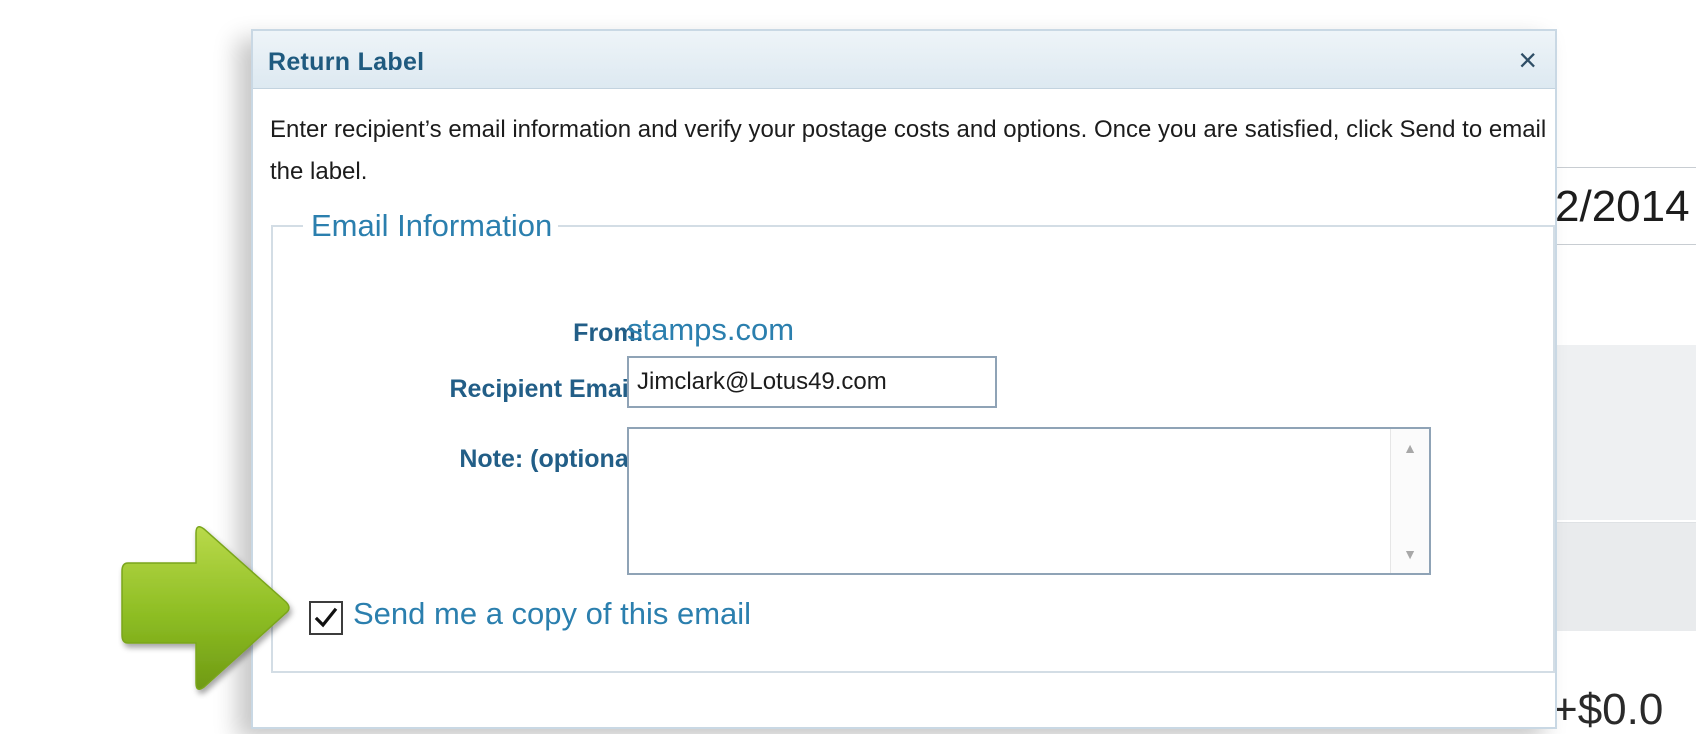  I want to click on send-copy-label: Send me a copy of this email, so click(552, 614).